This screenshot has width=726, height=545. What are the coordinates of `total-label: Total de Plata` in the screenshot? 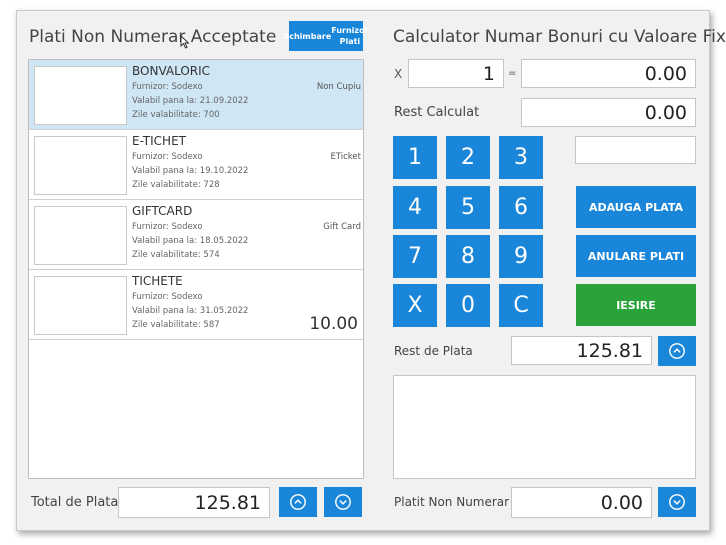 It's located at (75, 502).